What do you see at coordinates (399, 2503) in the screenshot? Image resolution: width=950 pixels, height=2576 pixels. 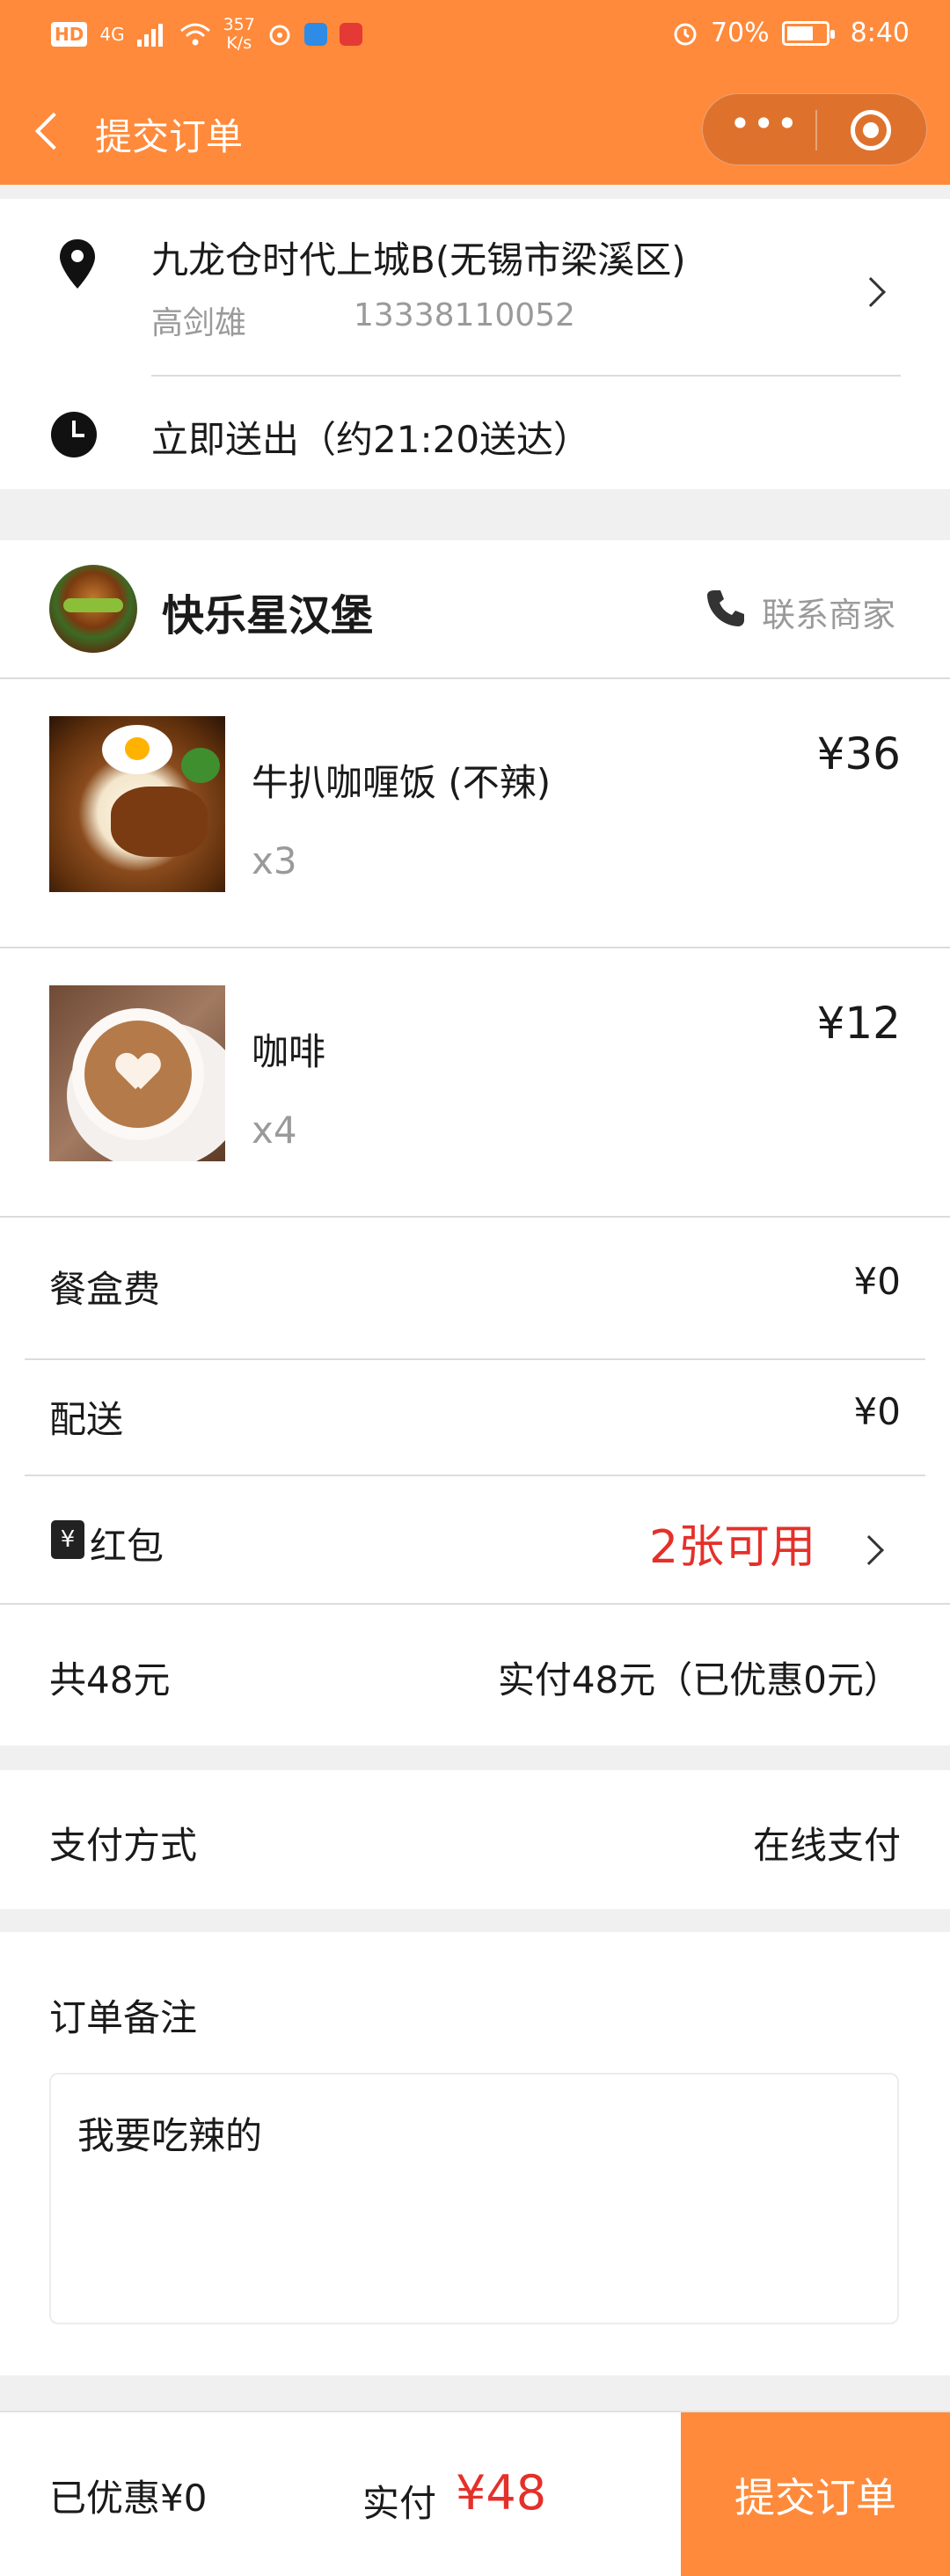 I see `paid-label: 实付` at bounding box center [399, 2503].